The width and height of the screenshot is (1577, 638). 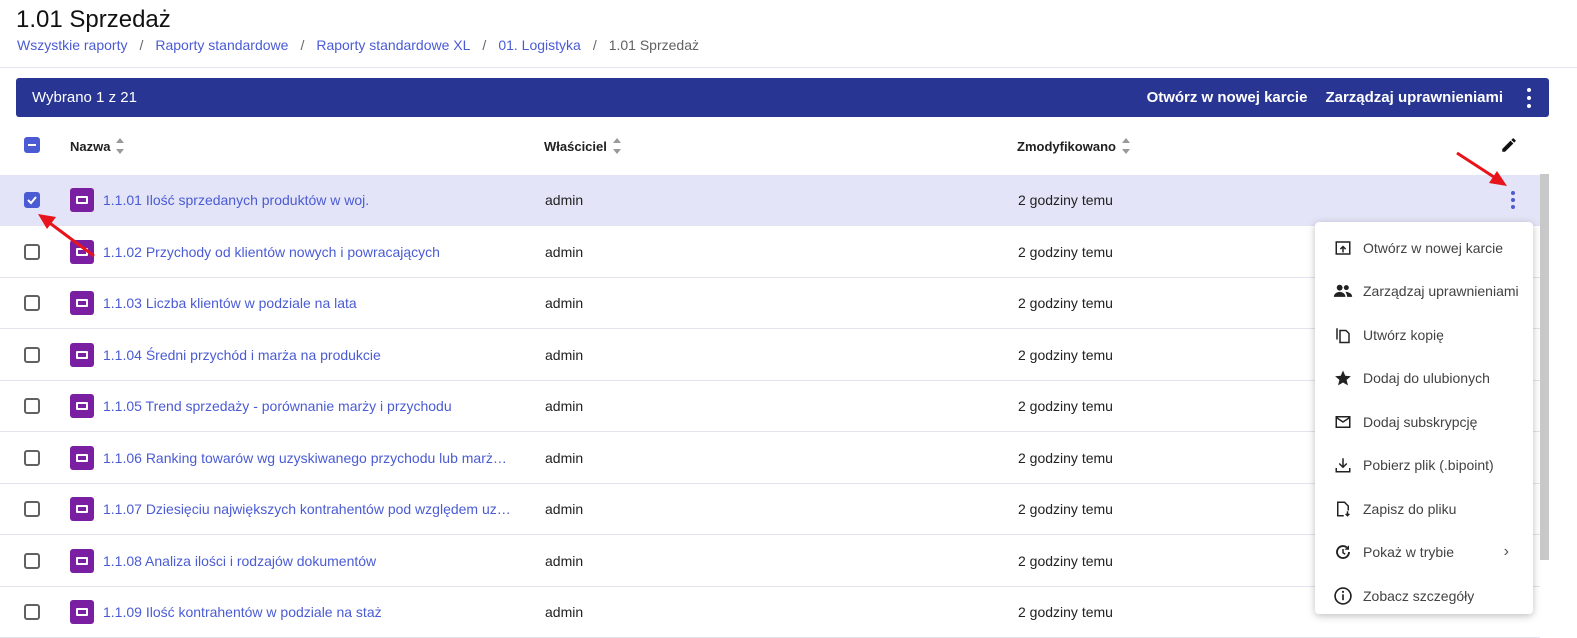 What do you see at coordinates (1529, 97) in the screenshot?
I see `more-options-icon` at bounding box center [1529, 97].